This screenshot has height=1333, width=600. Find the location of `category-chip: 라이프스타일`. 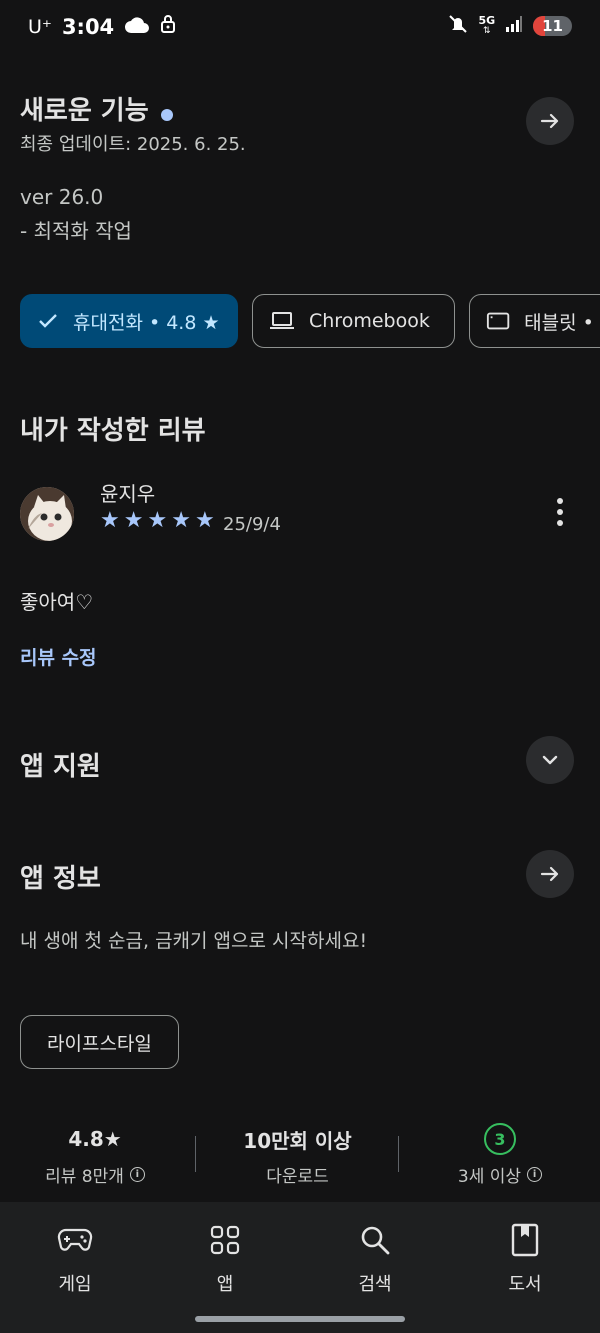

category-chip: 라이프스타일 is located at coordinates (99, 1042).